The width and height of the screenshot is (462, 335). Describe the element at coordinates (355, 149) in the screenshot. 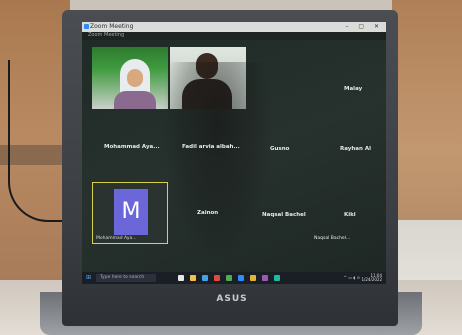

I see `participant-name: Rayhan Al` at that location.